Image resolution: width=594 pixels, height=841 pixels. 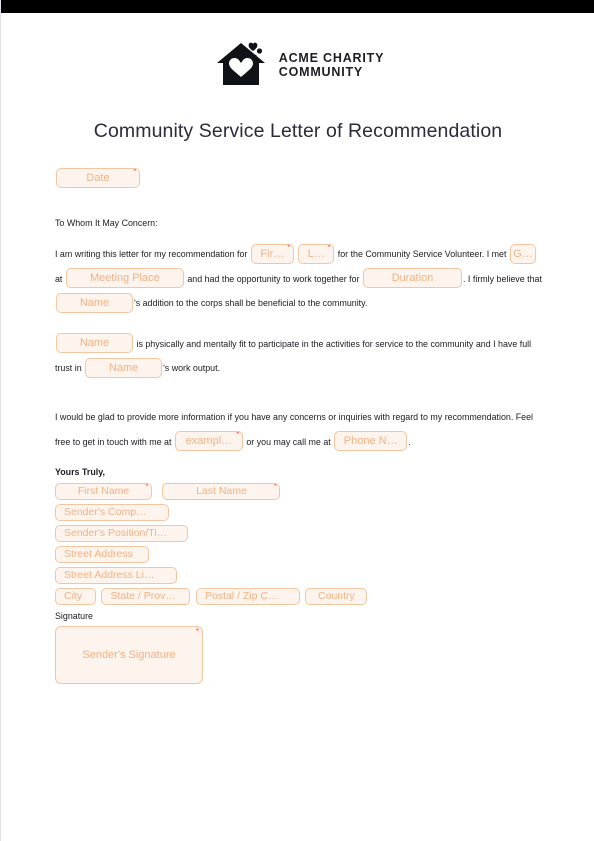 I want to click on top-black-bar, so click(x=297, y=6).